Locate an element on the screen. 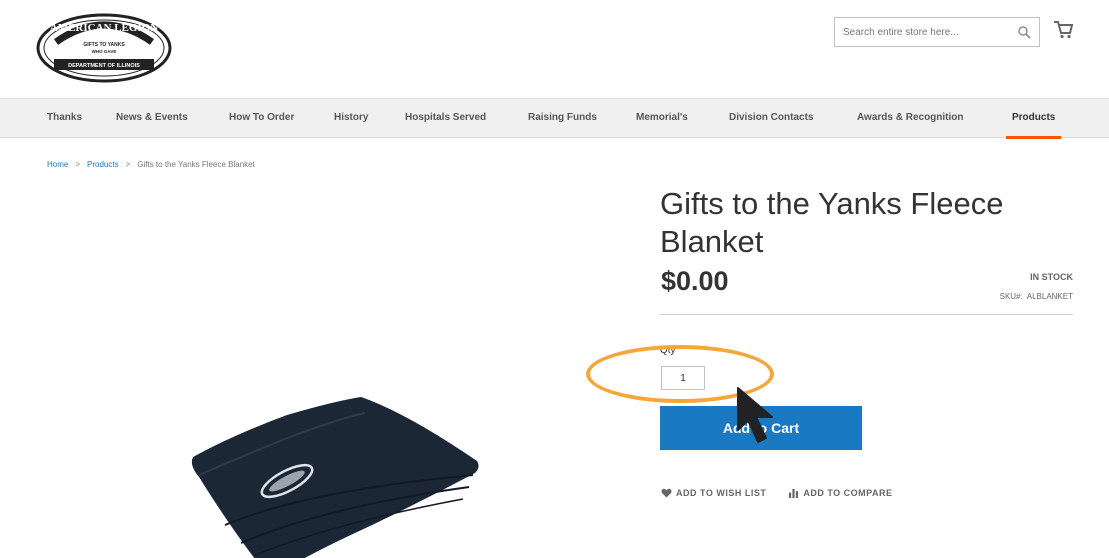 This screenshot has width=1109, height=558. divider is located at coordinates (866, 314).